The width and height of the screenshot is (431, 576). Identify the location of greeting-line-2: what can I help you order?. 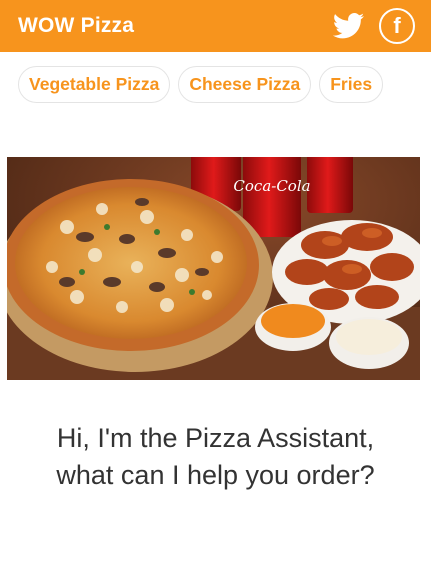
(215, 475).